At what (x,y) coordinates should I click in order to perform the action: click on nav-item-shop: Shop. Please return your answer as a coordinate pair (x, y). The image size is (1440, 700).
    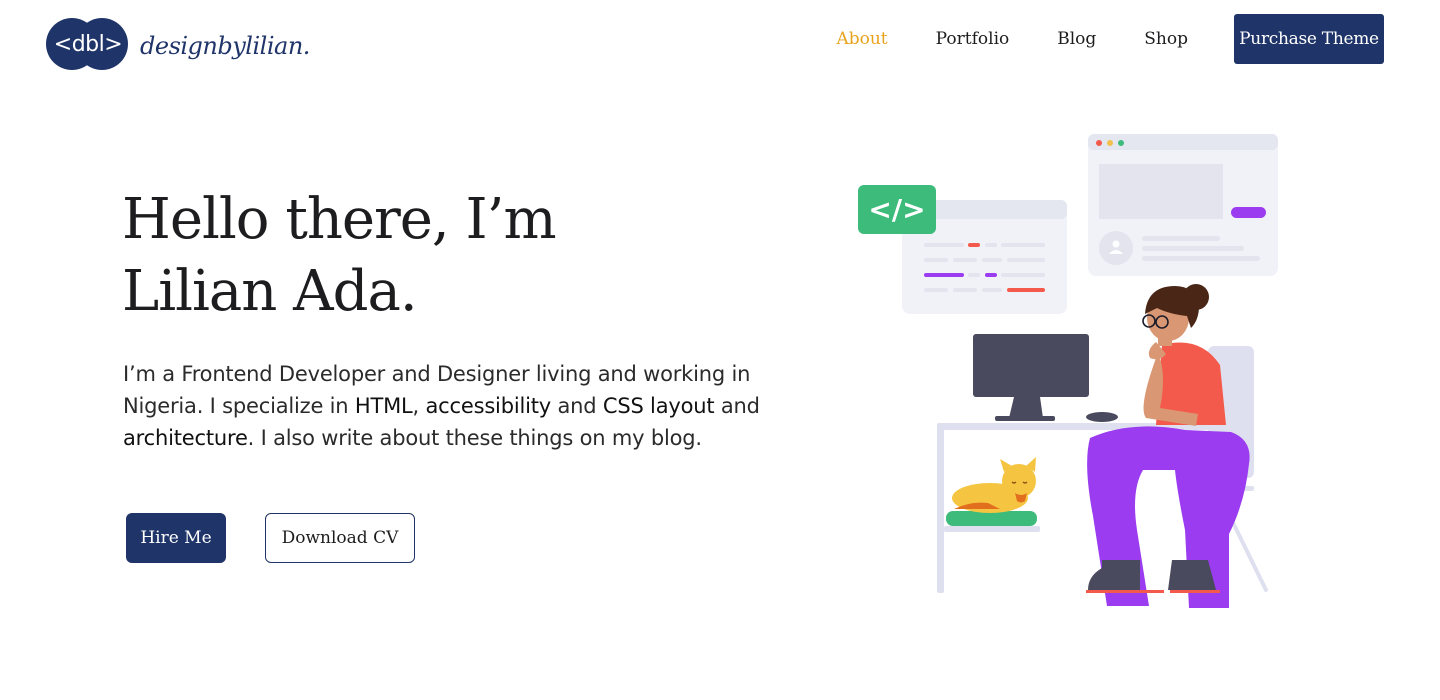
    Looking at the image, I should click on (1166, 39).